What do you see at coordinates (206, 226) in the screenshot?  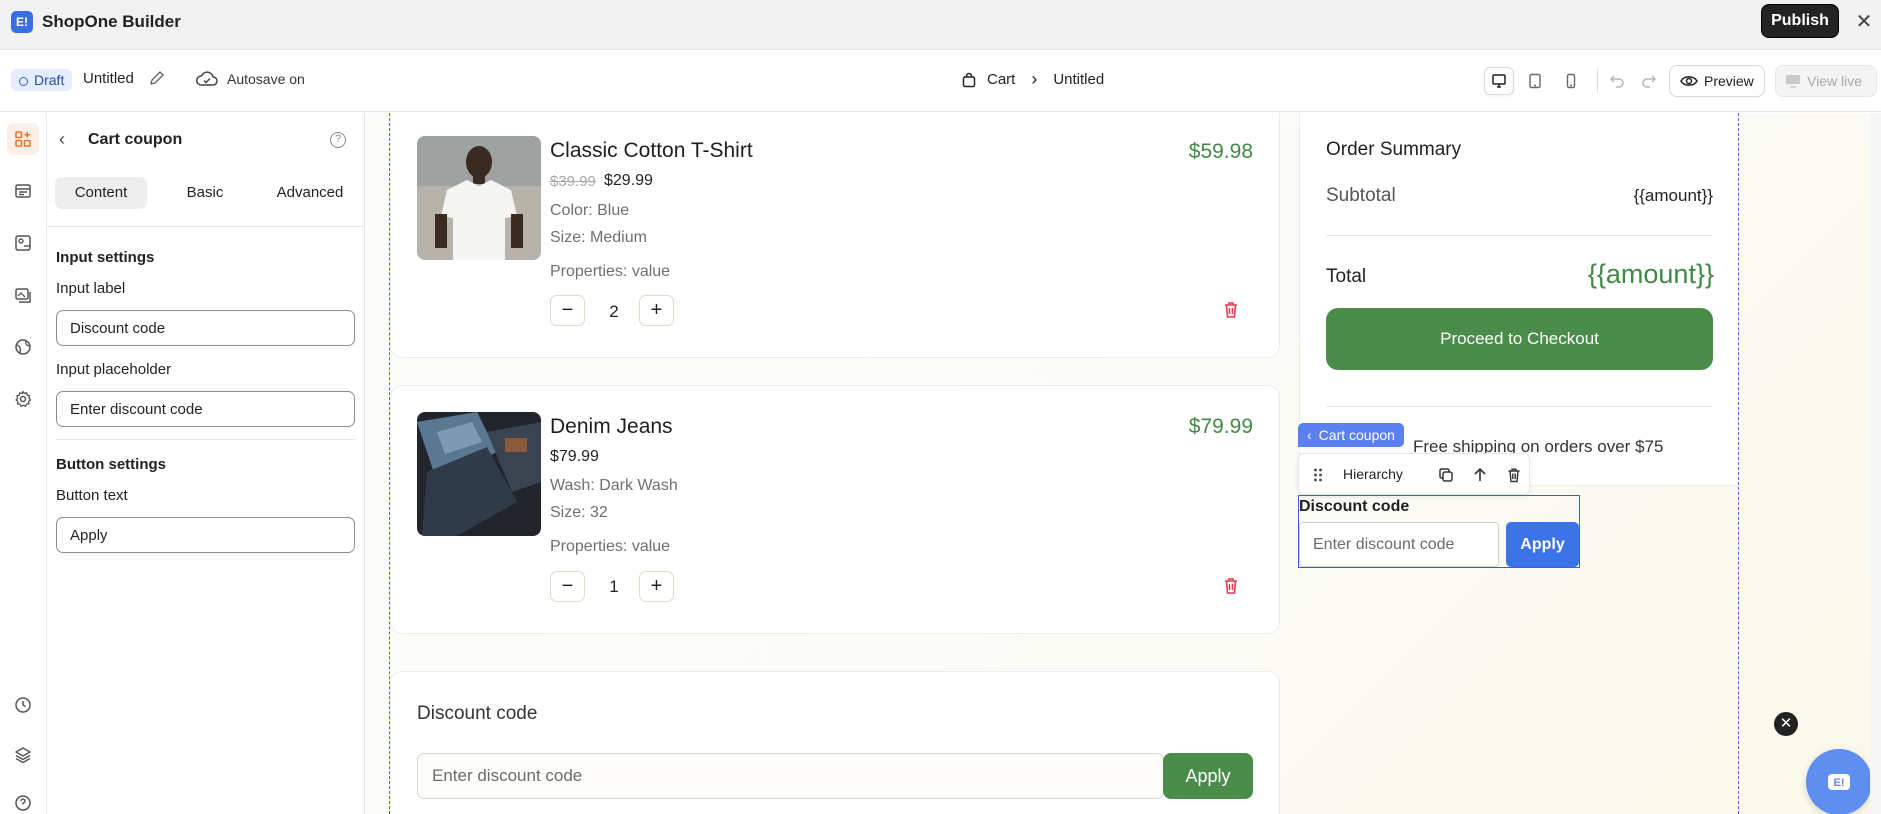 I see `panel-divider` at bounding box center [206, 226].